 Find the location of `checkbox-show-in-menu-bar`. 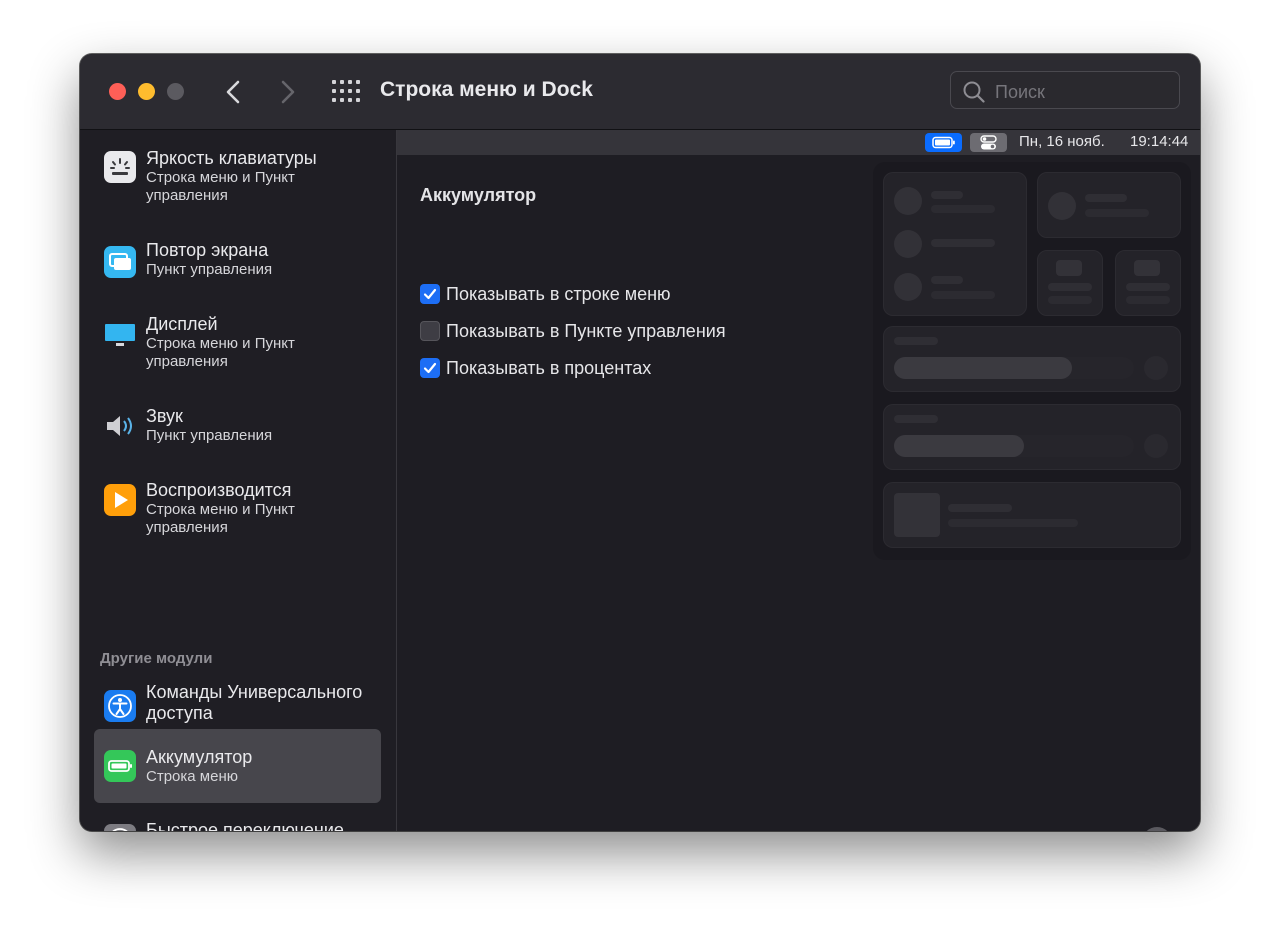

checkbox-show-in-menu-bar is located at coordinates (430, 294).